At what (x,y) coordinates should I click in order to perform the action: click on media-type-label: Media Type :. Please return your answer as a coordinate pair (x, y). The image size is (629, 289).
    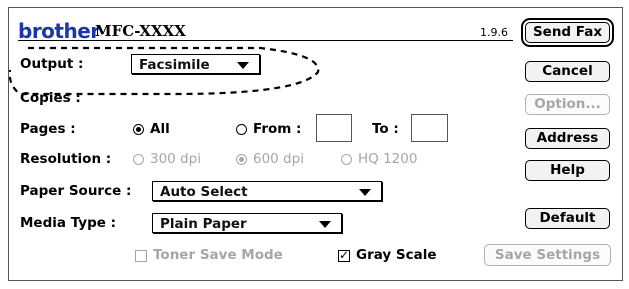
    Looking at the image, I should click on (68, 223).